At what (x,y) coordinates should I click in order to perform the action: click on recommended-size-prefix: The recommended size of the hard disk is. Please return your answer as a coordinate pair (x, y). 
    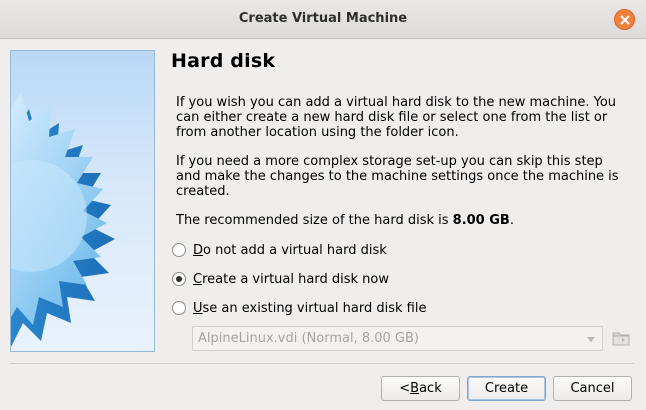
    Looking at the image, I should click on (314, 220).